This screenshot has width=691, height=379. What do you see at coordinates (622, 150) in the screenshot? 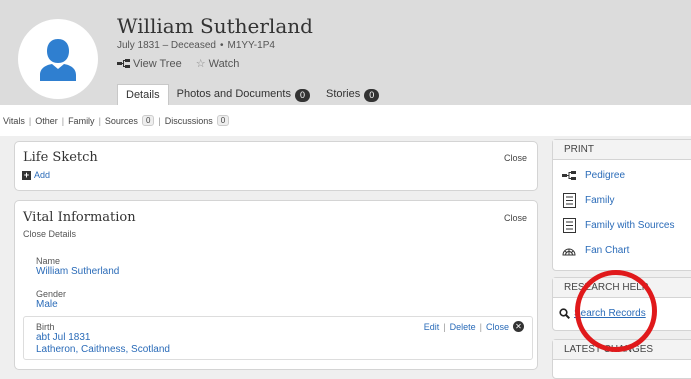
I see `print-title: PRINT` at bounding box center [622, 150].